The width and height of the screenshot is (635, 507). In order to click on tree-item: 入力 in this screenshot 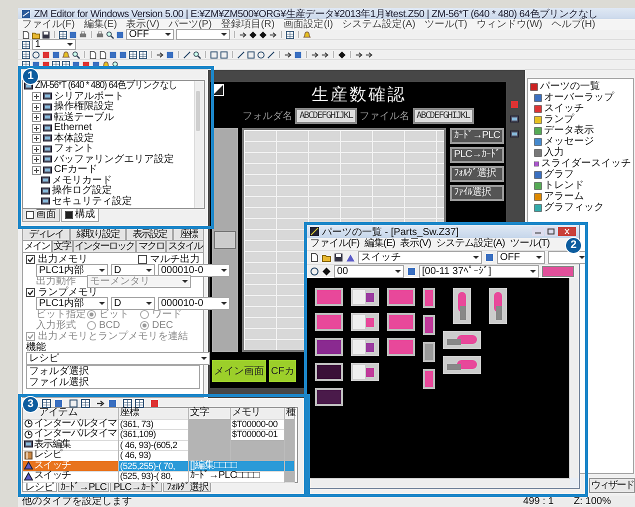, I will do `click(554, 152)`.